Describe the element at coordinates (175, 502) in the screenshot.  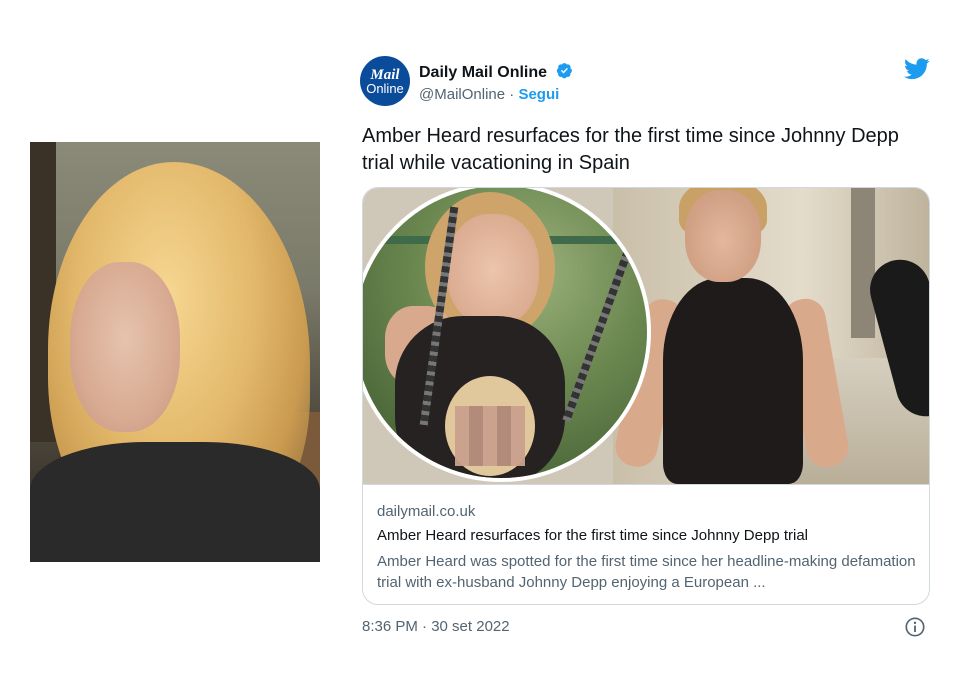
I see `dark-shirt` at that location.